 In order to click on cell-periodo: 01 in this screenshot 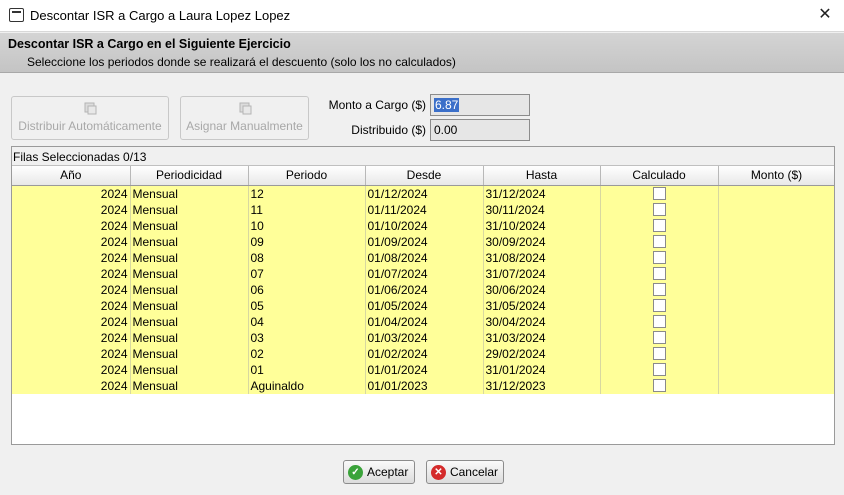, I will do `click(307, 369)`.